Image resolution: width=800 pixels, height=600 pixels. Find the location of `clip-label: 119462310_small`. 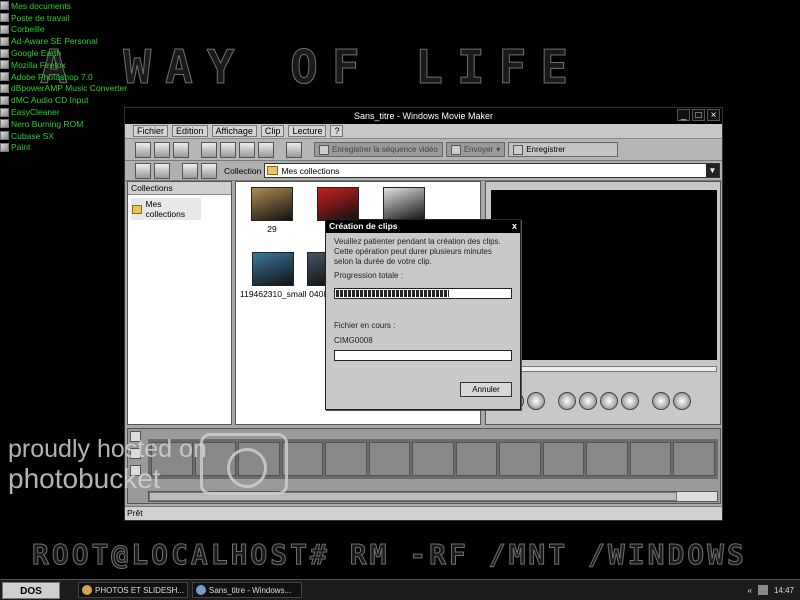

clip-label: 119462310_small is located at coordinates (273, 294).